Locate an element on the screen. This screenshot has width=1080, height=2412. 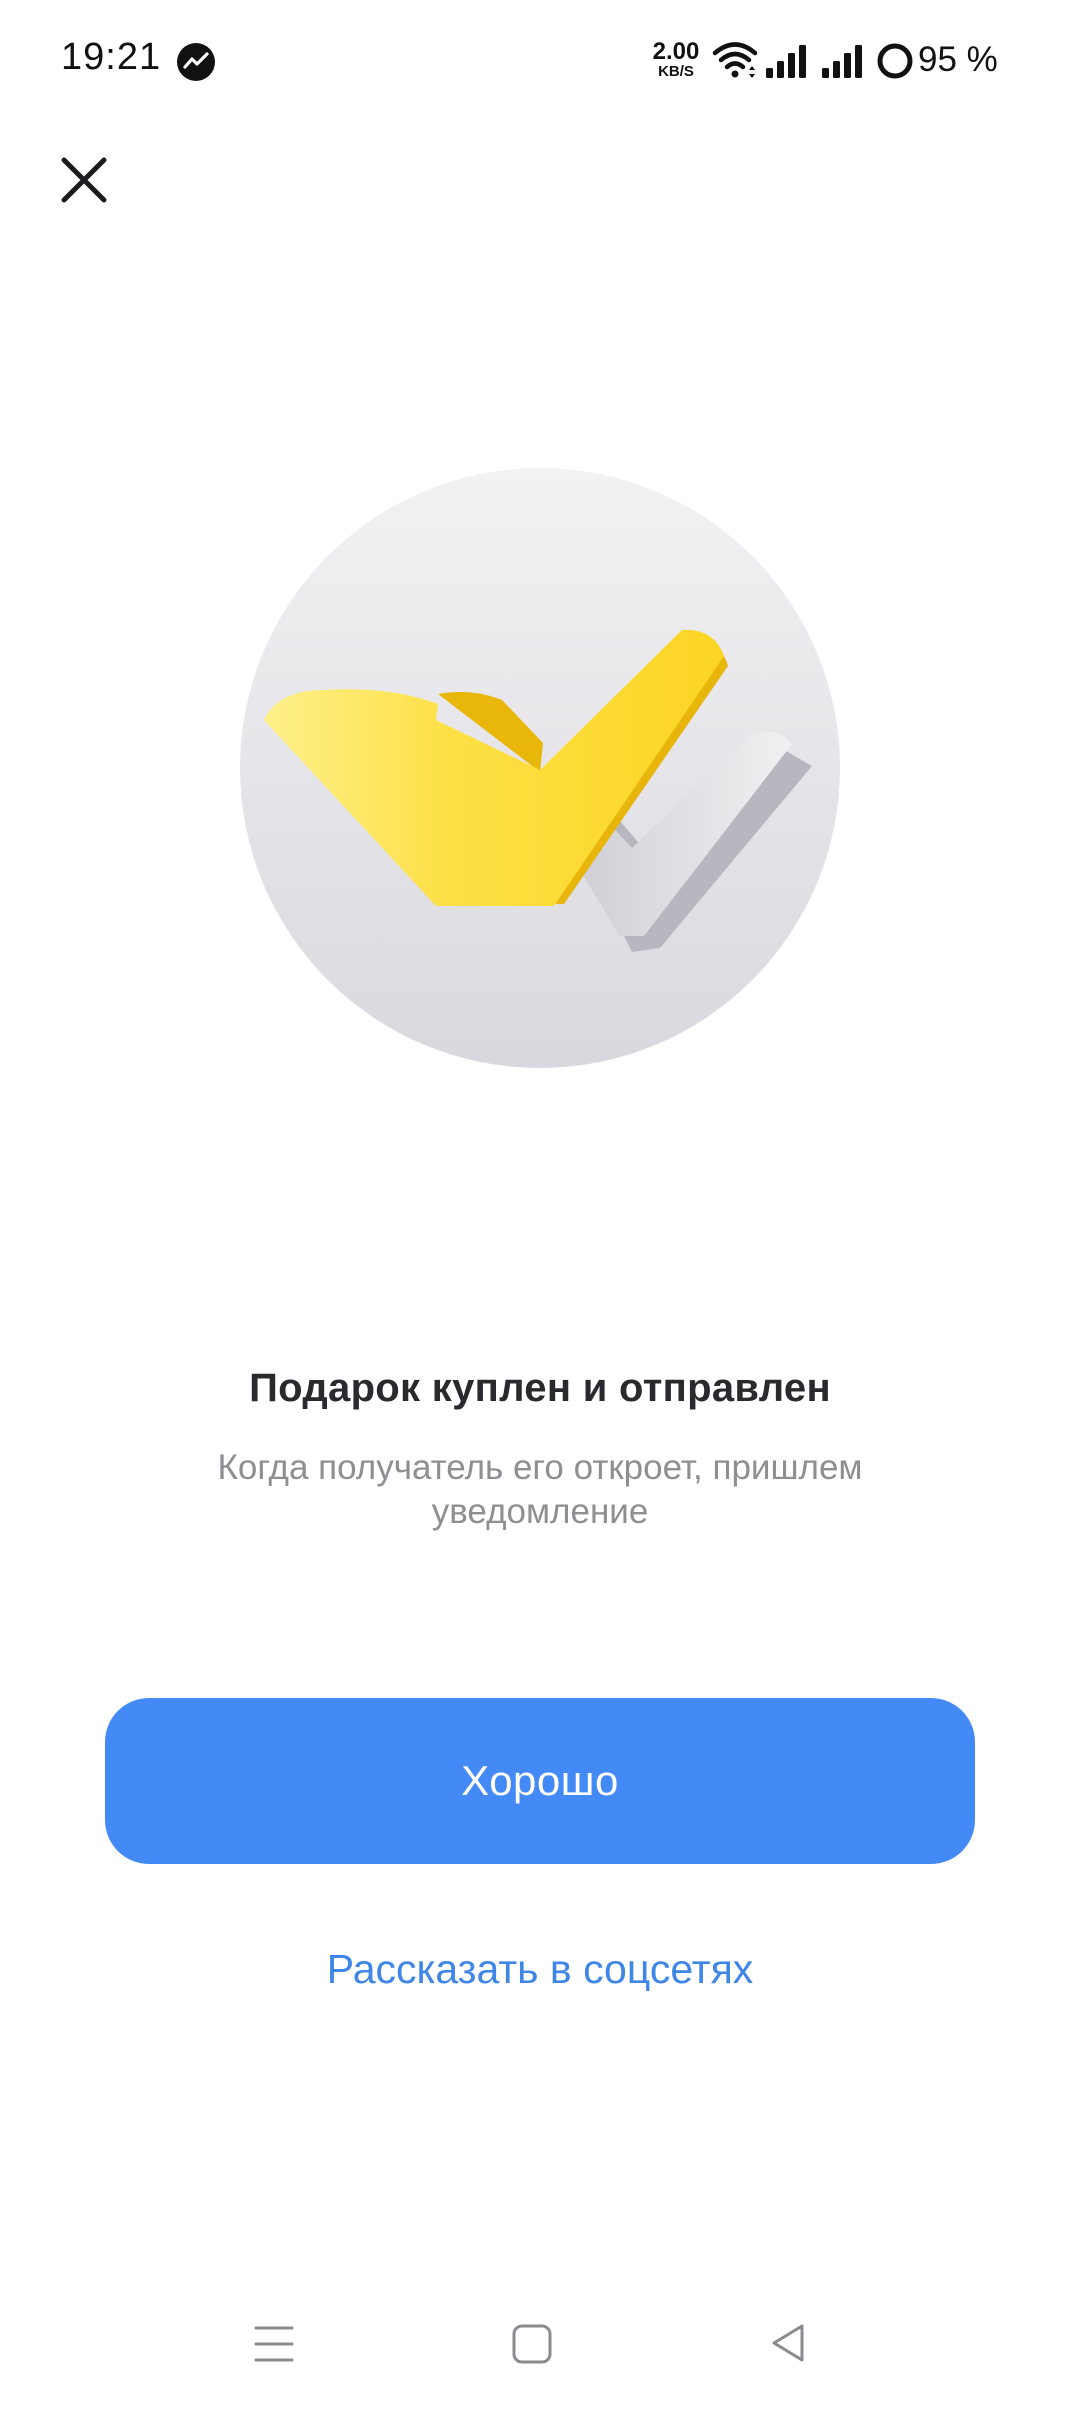
close-icon is located at coordinates (84, 180).